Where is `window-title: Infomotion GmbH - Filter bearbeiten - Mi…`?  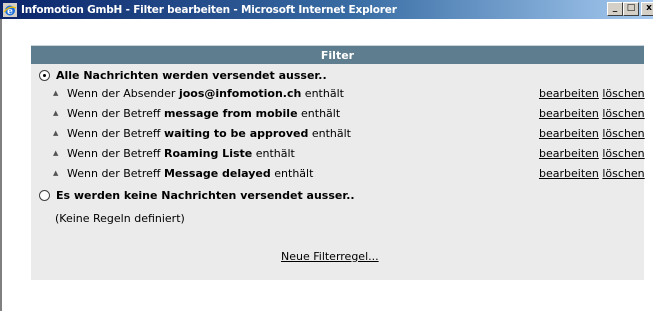
window-title: Infomotion GmbH - Filter bearbeiten - Mi… is located at coordinates (209, 9).